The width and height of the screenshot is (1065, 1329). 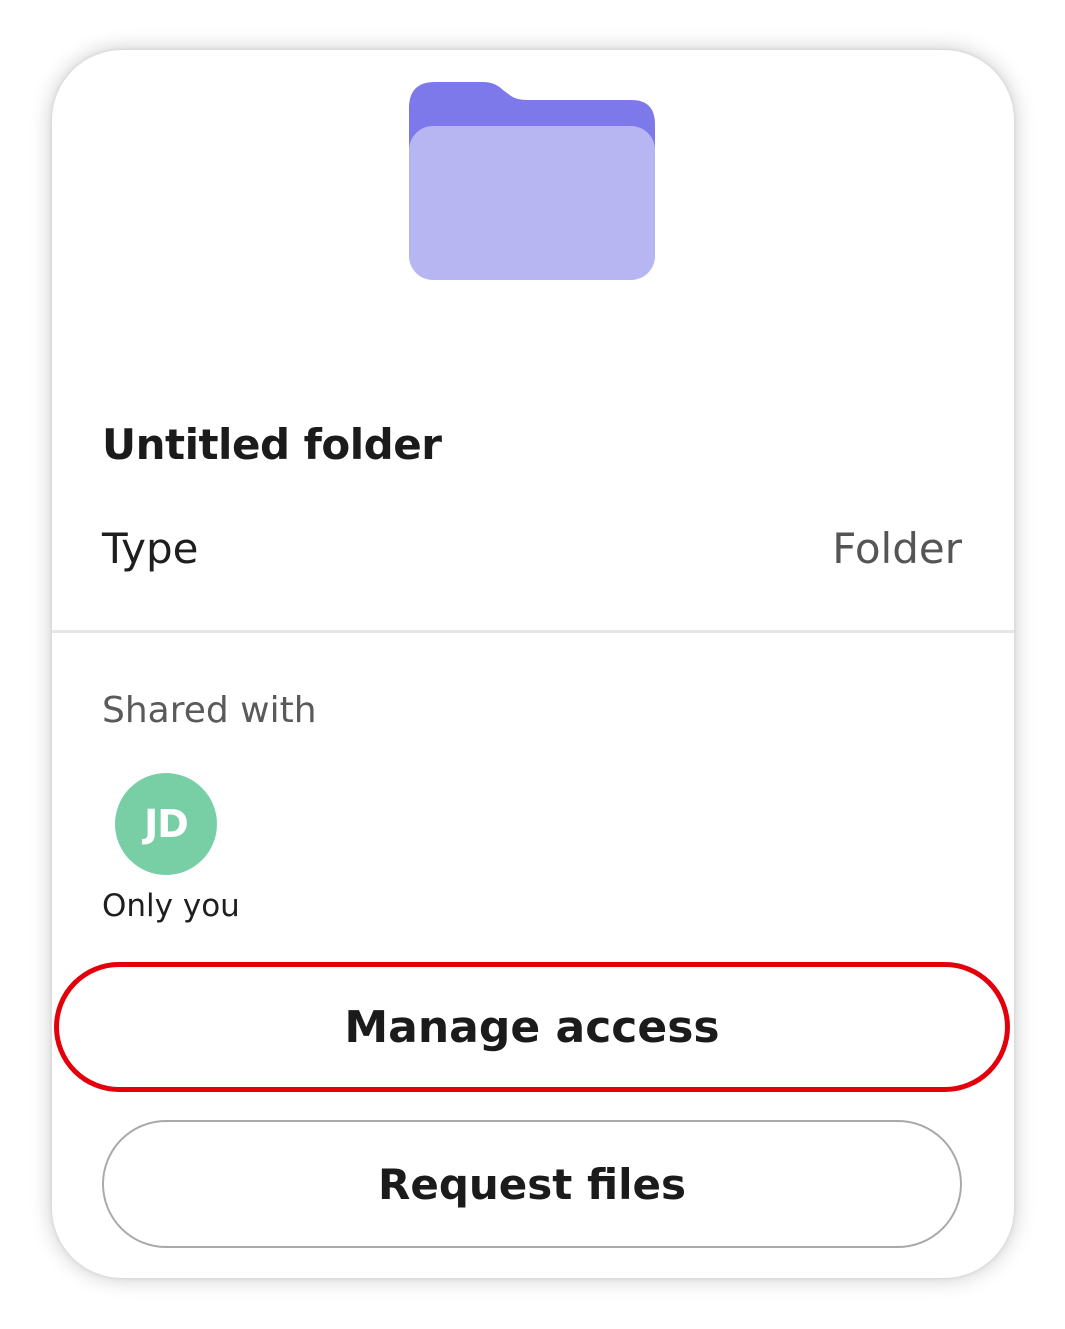 What do you see at coordinates (532, 1027) in the screenshot?
I see `manage-access-button: Manage access` at bounding box center [532, 1027].